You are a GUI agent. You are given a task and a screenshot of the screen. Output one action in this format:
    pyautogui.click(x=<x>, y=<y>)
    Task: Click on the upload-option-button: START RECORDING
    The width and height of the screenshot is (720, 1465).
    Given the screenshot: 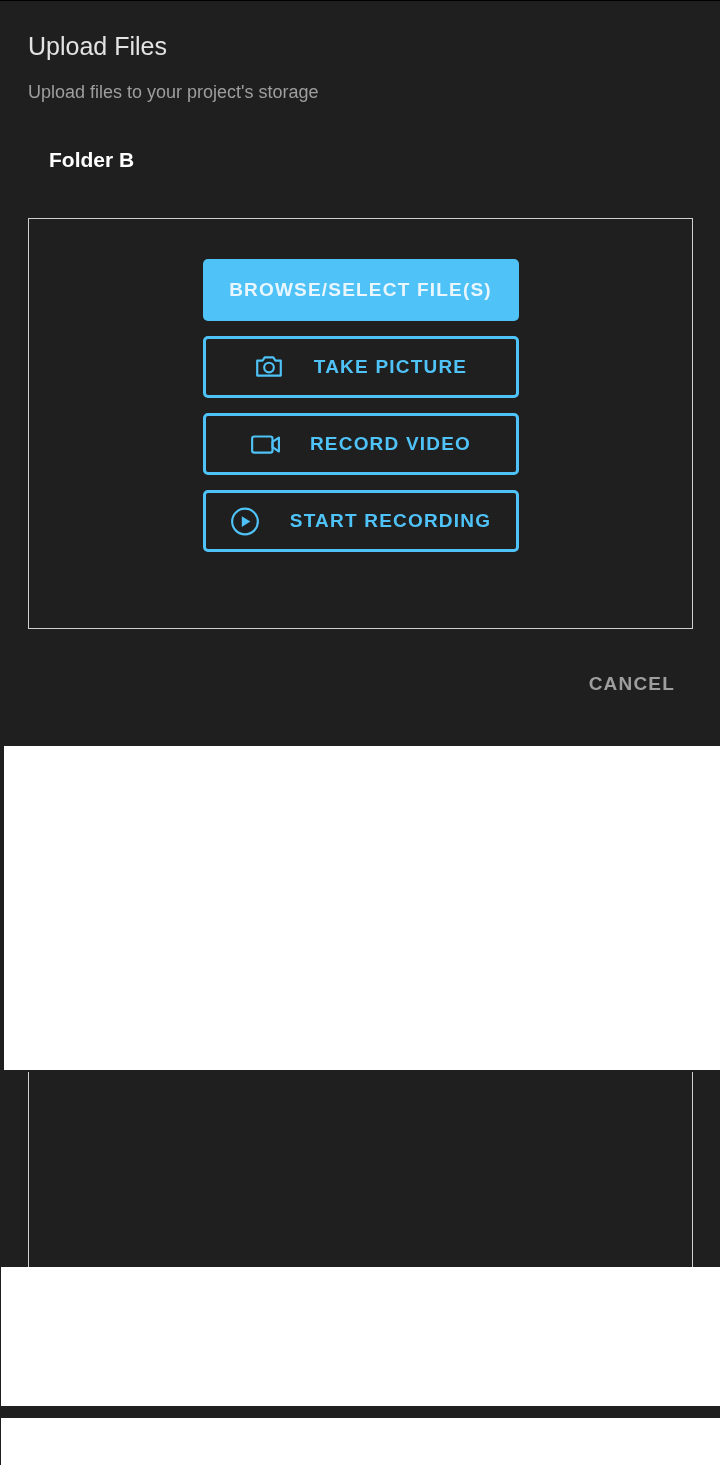 What is the action you would take?
    pyautogui.click(x=360, y=521)
    